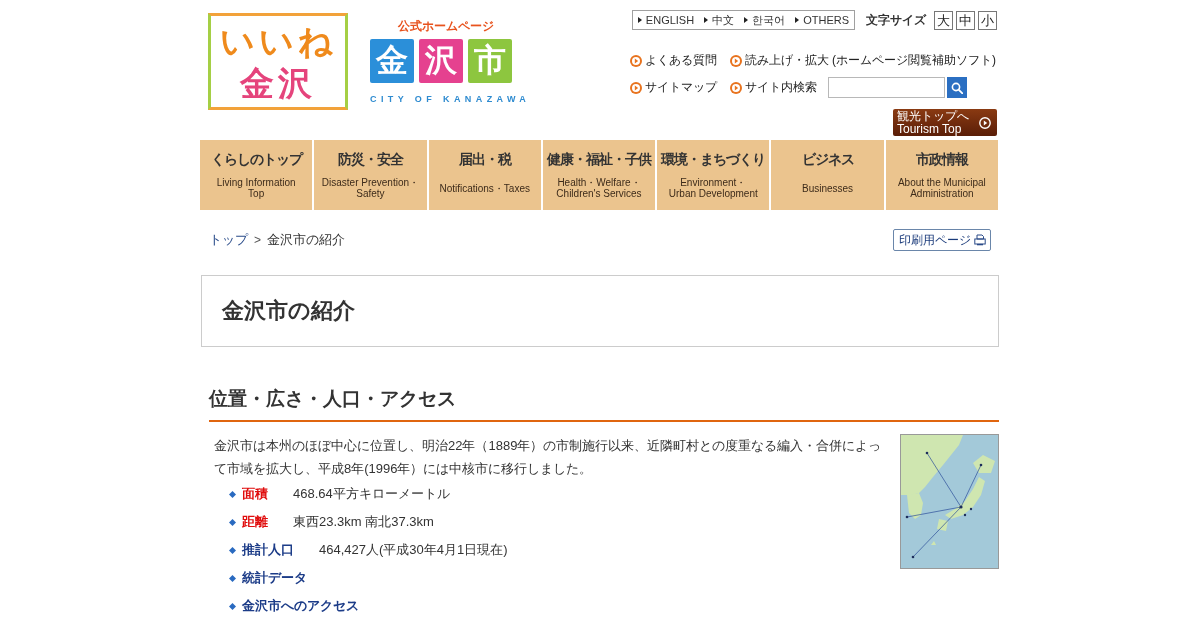 The image size is (1200, 630). Describe the element at coordinates (370, 175) in the screenshot. I see `nav-tab: 防災・安全 Disaster Prevention・ Safety` at that location.